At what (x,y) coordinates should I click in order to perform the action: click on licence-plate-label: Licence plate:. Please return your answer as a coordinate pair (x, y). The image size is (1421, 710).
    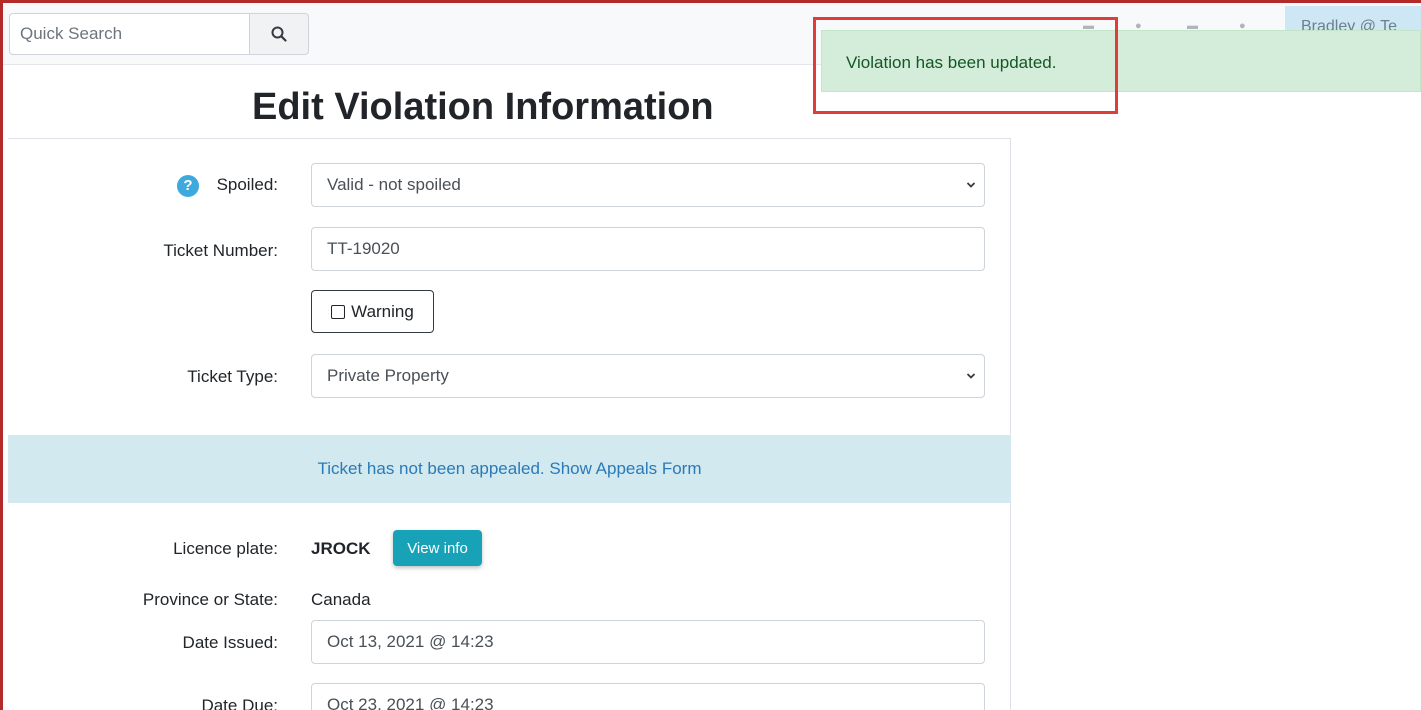
    Looking at the image, I should click on (225, 548).